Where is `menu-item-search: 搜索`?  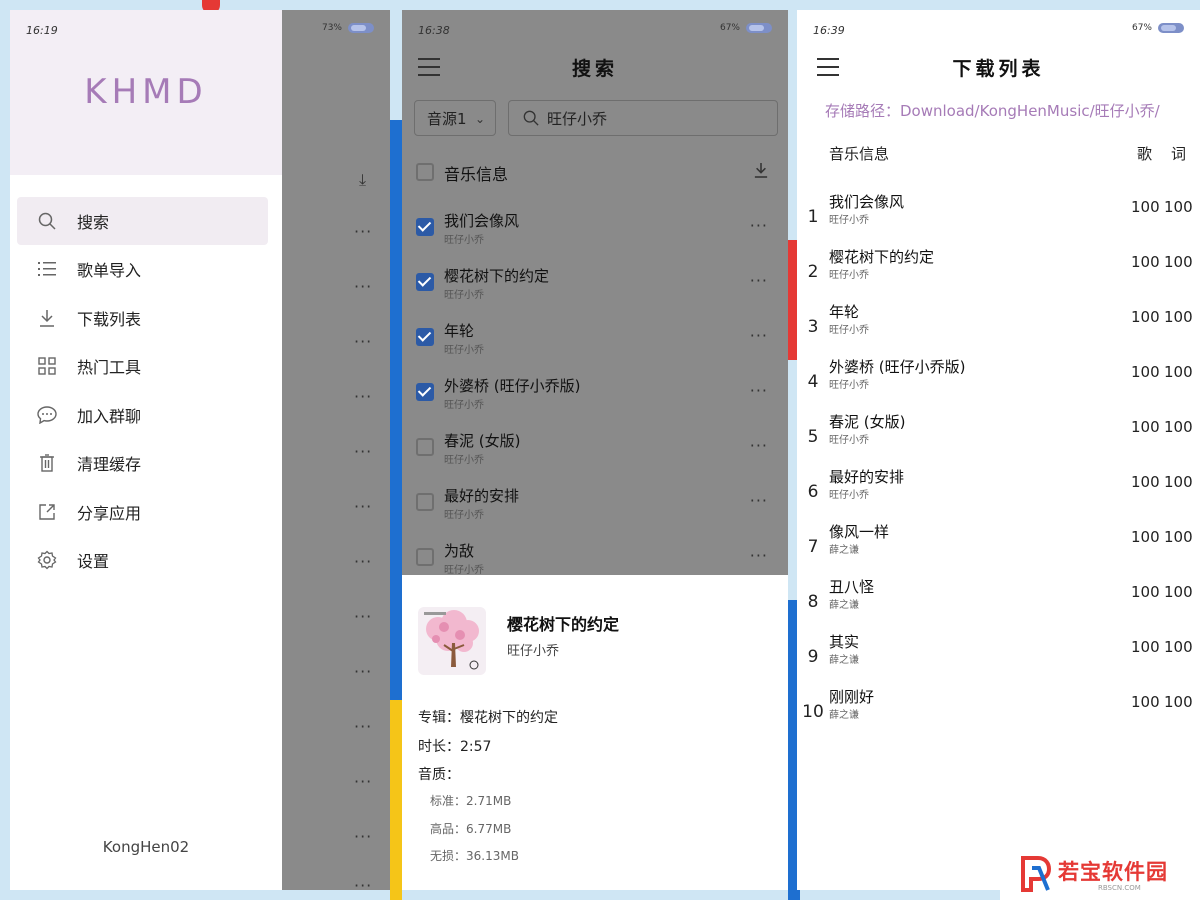
menu-item-search: 搜索 is located at coordinates (142, 221).